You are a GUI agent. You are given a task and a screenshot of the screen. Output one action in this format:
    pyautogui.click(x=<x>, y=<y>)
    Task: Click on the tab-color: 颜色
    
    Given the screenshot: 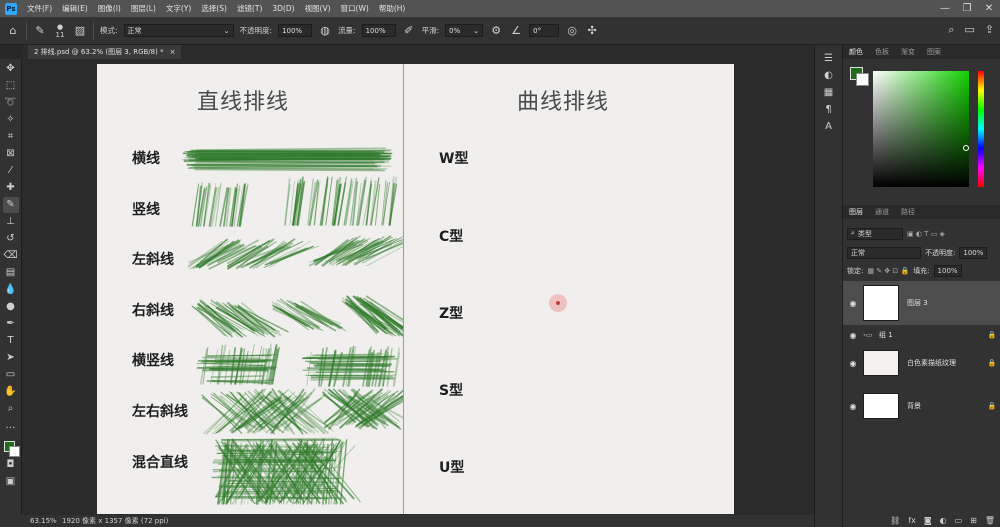 What is the action you would take?
    pyautogui.click(x=856, y=52)
    